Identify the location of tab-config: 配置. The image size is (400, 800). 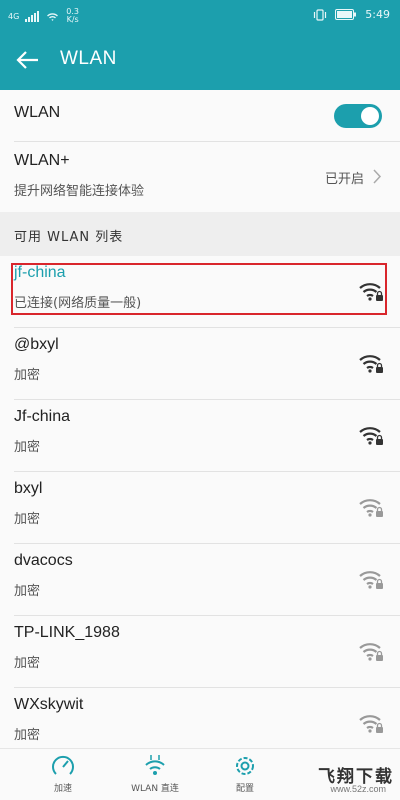
(245, 773).